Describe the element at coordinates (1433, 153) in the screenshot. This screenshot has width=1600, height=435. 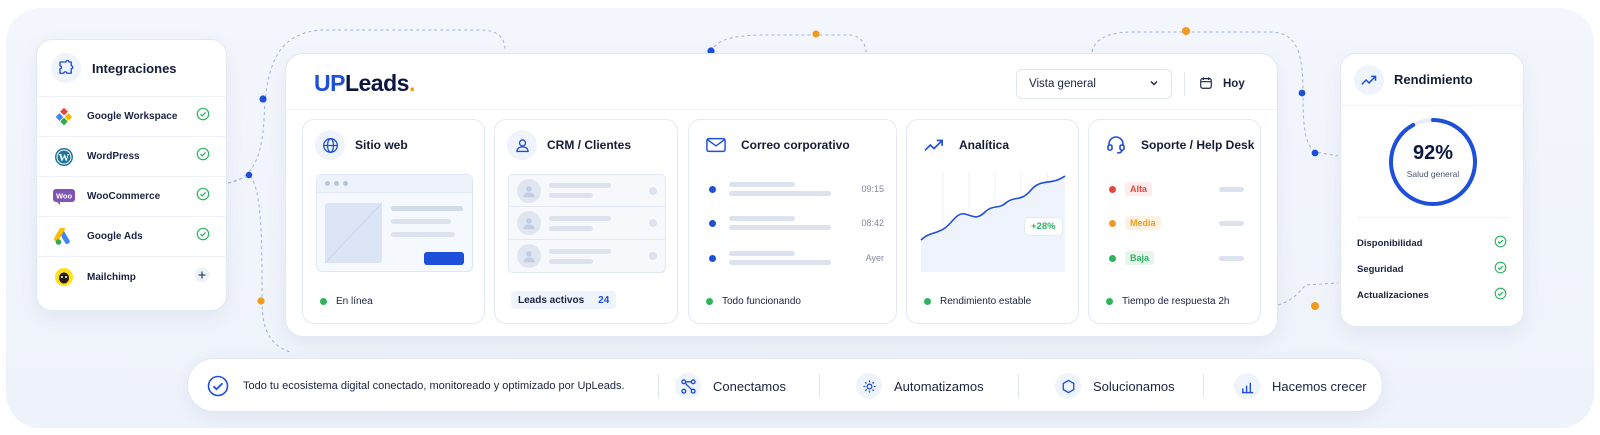
I see `health-score: 92%` at that location.